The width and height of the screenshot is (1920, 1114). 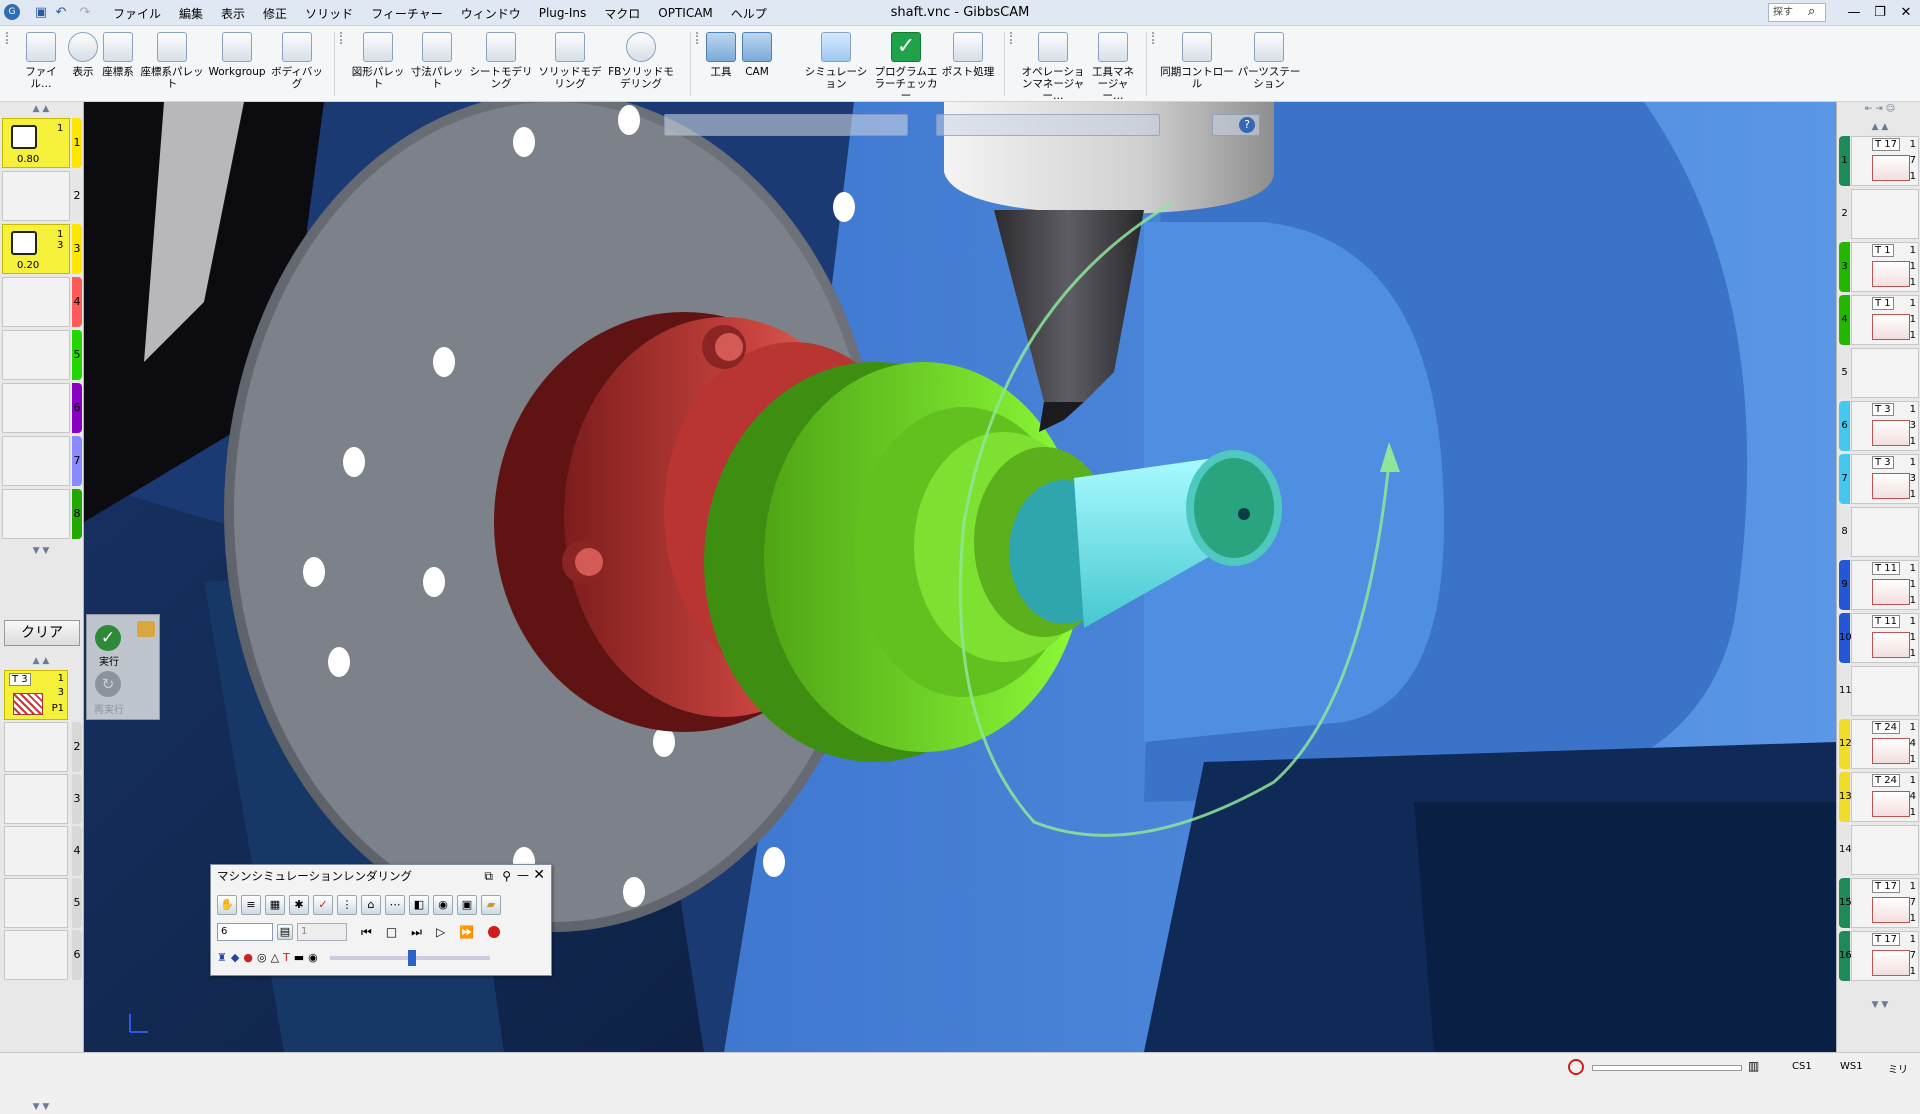 What do you see at coordinates (275, 905) in the screenshot?
I see `color-icon: ▦` at bounding box center [275, 905].